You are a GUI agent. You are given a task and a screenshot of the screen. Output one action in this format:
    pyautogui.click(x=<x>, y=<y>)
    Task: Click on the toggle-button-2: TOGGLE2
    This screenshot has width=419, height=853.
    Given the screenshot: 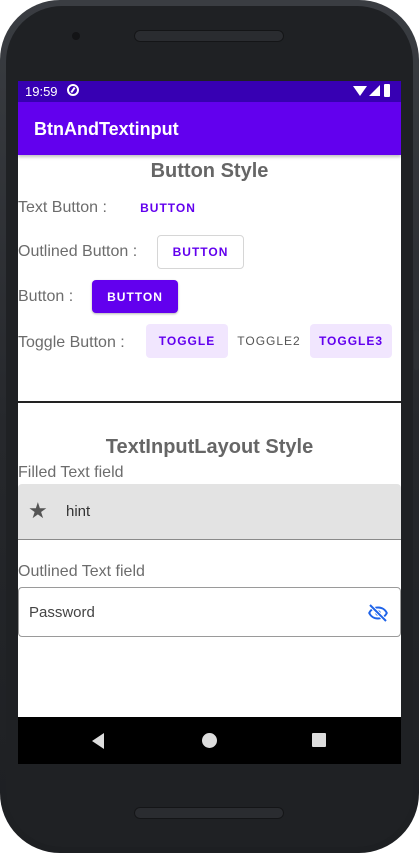 What is the action you would take?
    pyautogui.click(x=269, y=341)
    